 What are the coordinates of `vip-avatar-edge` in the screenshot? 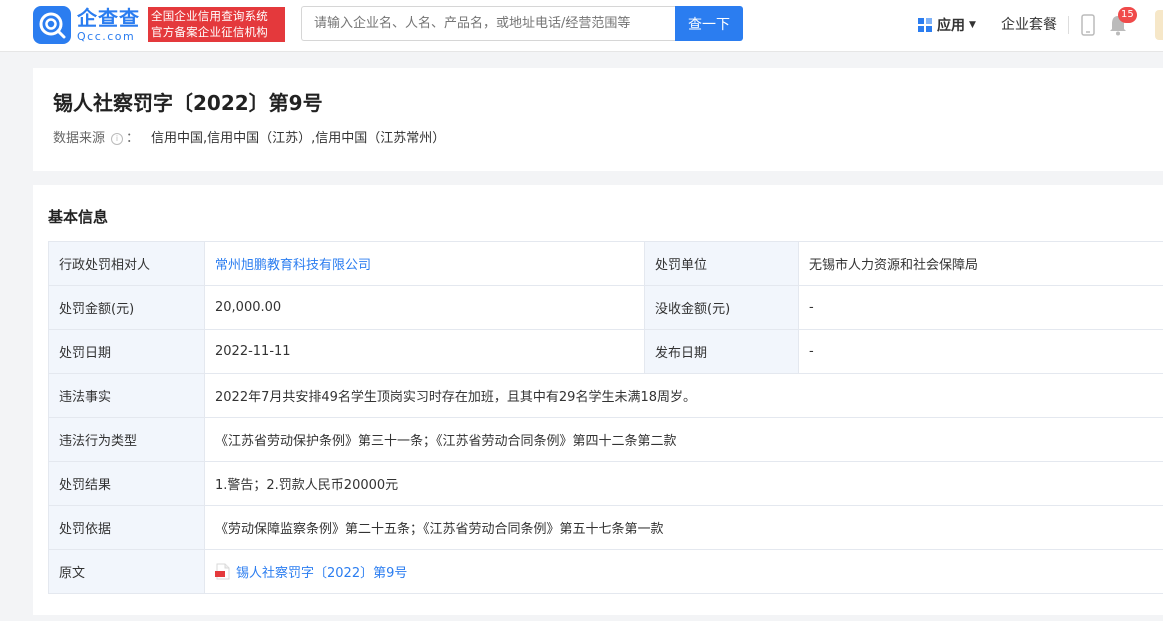 It's located at (1159, 25).